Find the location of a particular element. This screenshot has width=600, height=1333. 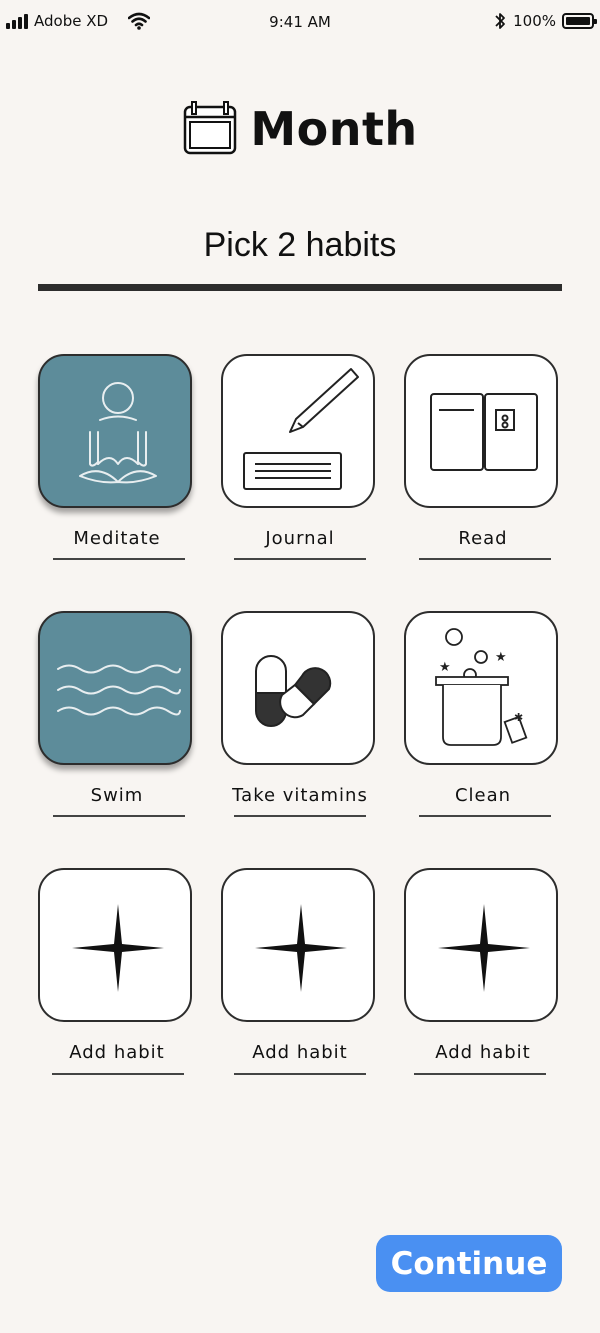

habit-tile-meditate is located at coordinates (115, 431).